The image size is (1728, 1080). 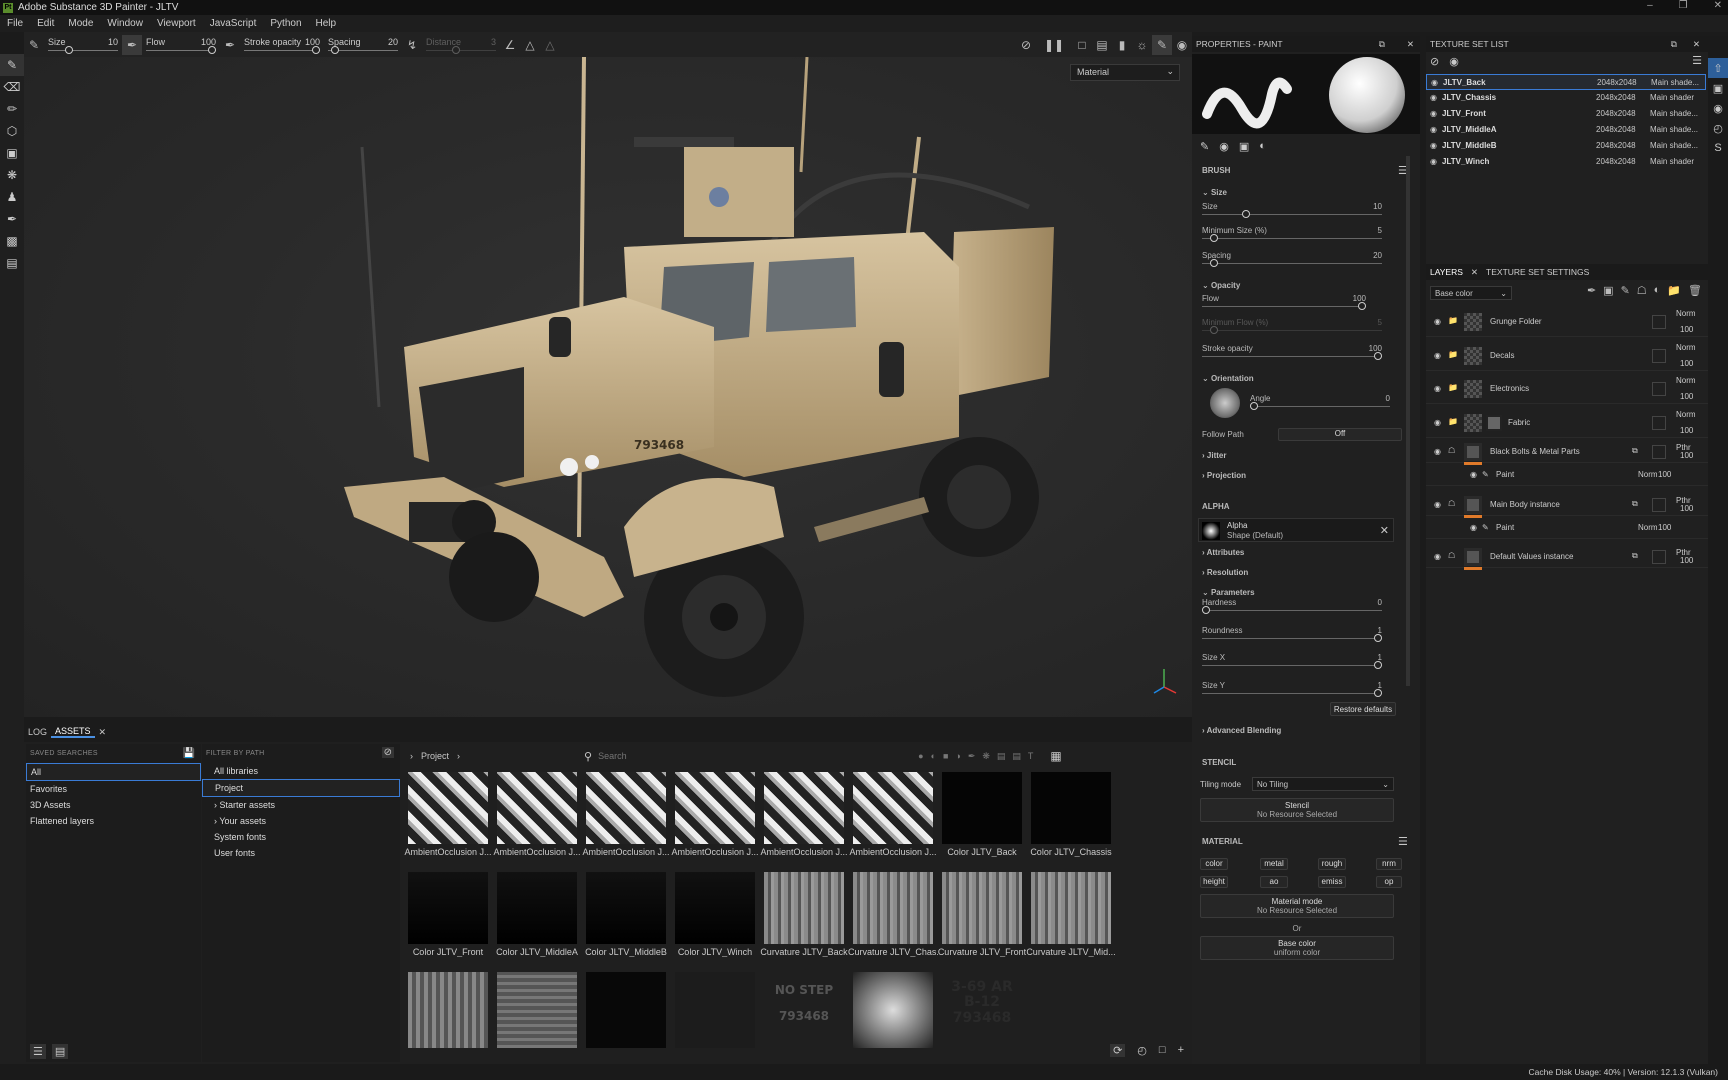 I want to click on saved-search-all: All, so click(x=113, y=772).